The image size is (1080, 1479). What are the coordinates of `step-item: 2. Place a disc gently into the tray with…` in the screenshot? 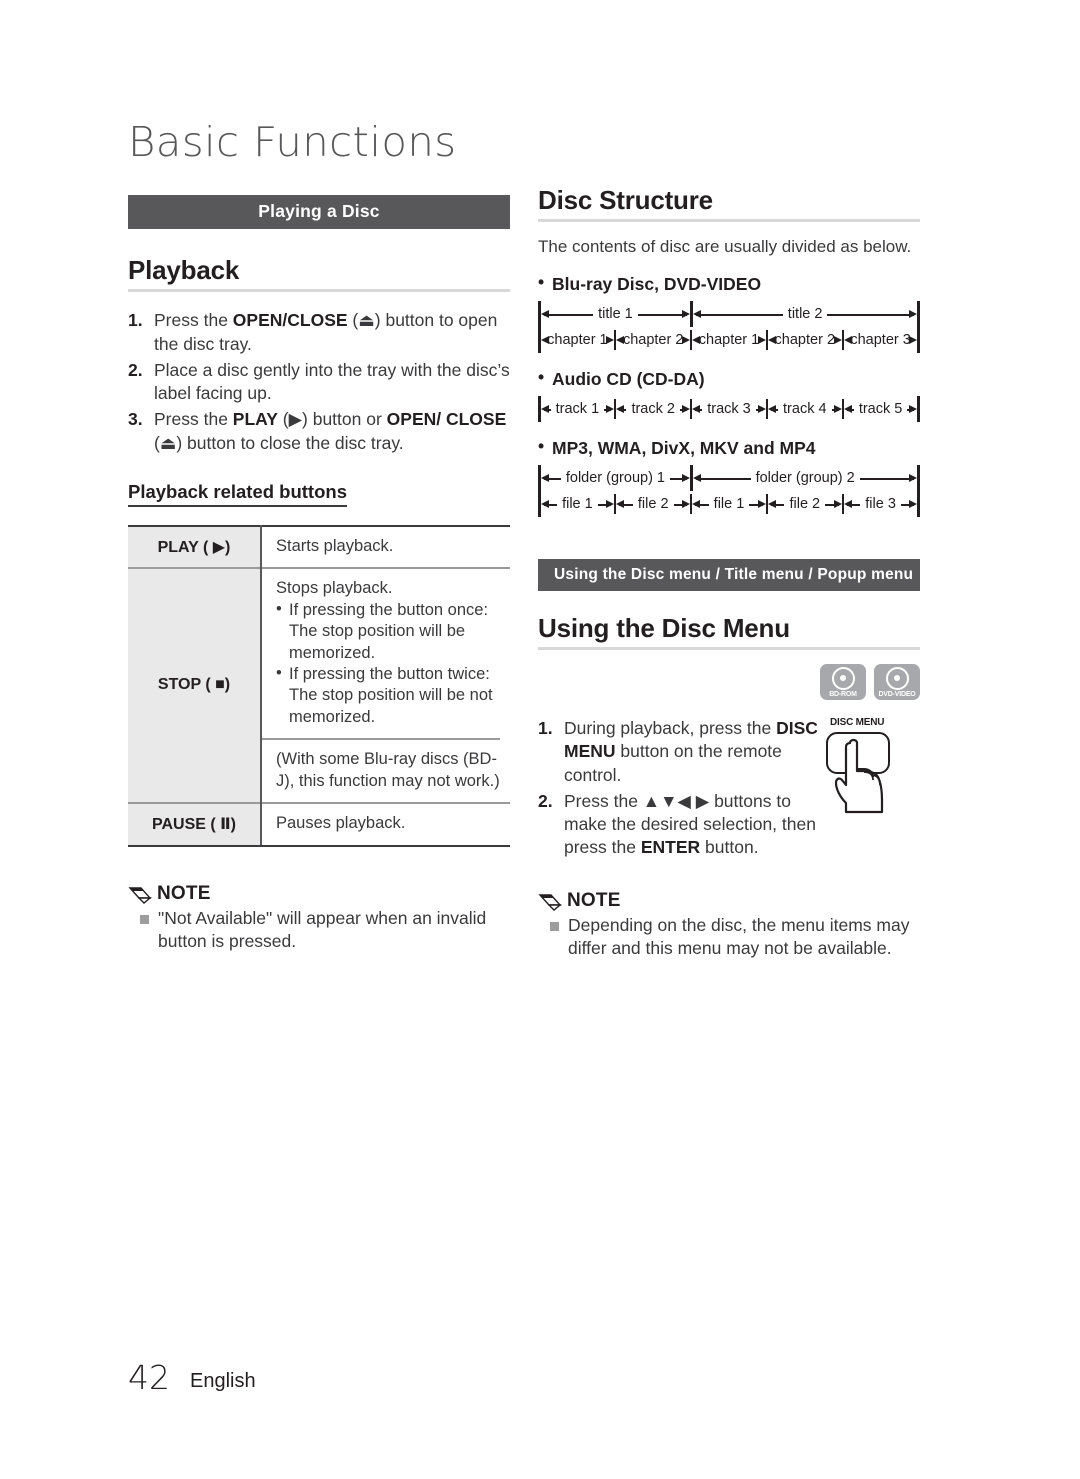 It's located at (319, 382).